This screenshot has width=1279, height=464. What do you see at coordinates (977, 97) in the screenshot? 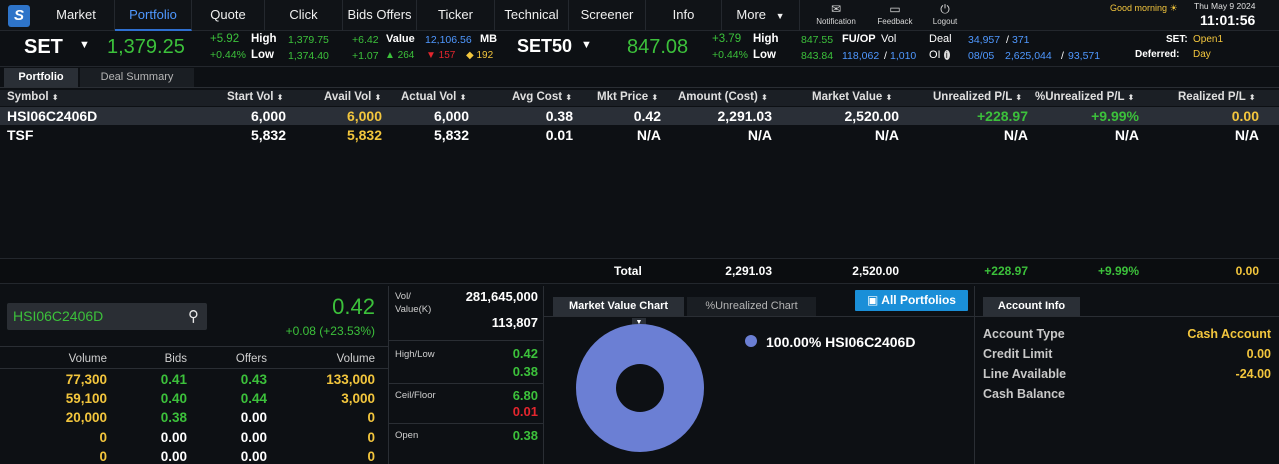
I see `col-unrealized-pl: Unrealized P/L ⬍` at bounding box center [977, 97].